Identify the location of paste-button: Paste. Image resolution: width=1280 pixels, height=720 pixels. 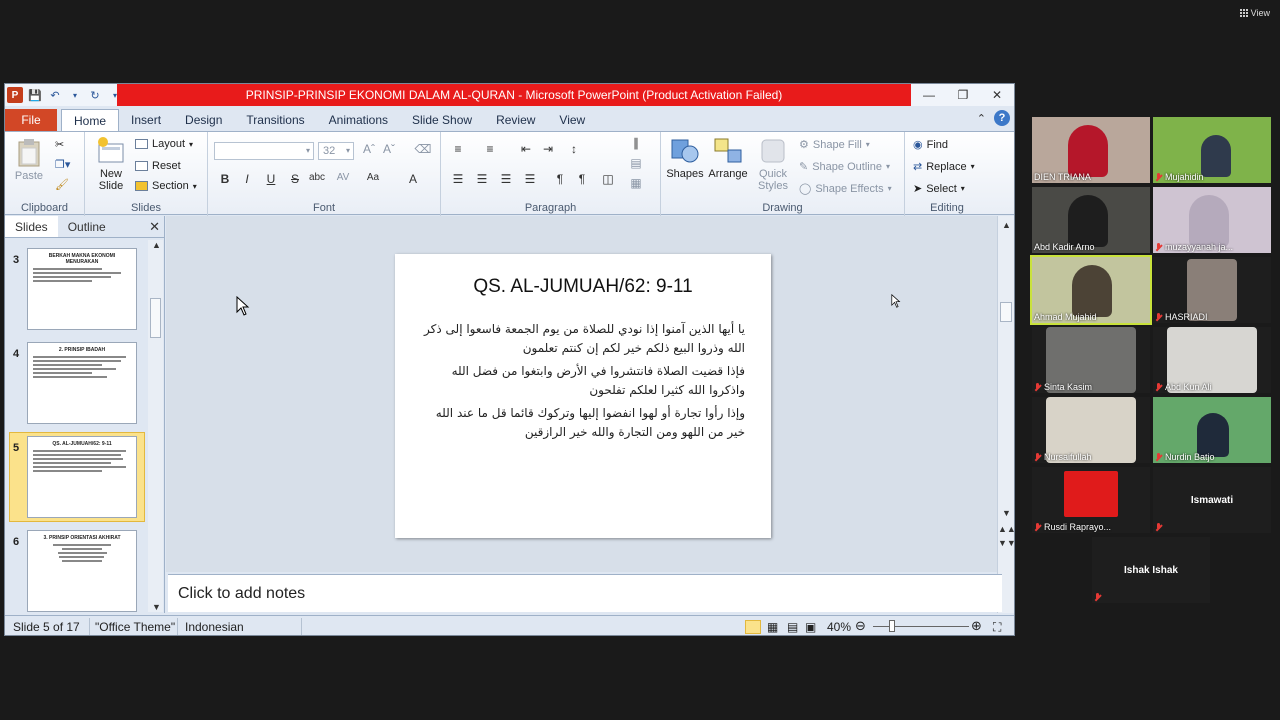
(29, 160).